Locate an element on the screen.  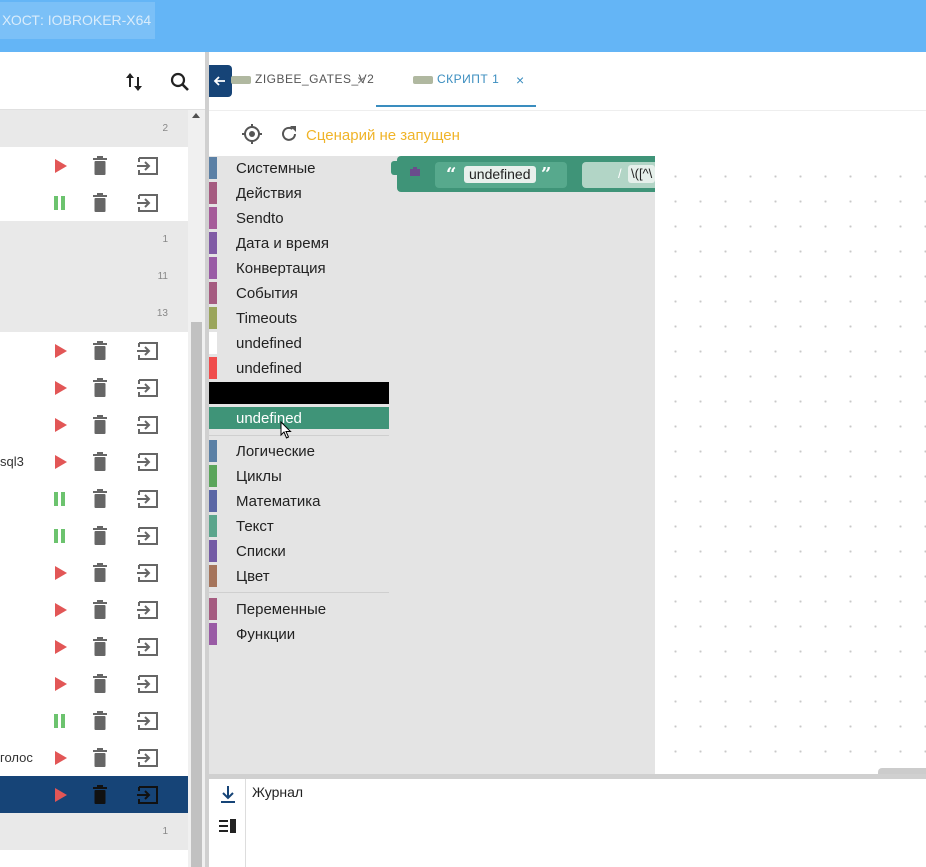
scrollbar-thumb is located at coordinates (196, 594).